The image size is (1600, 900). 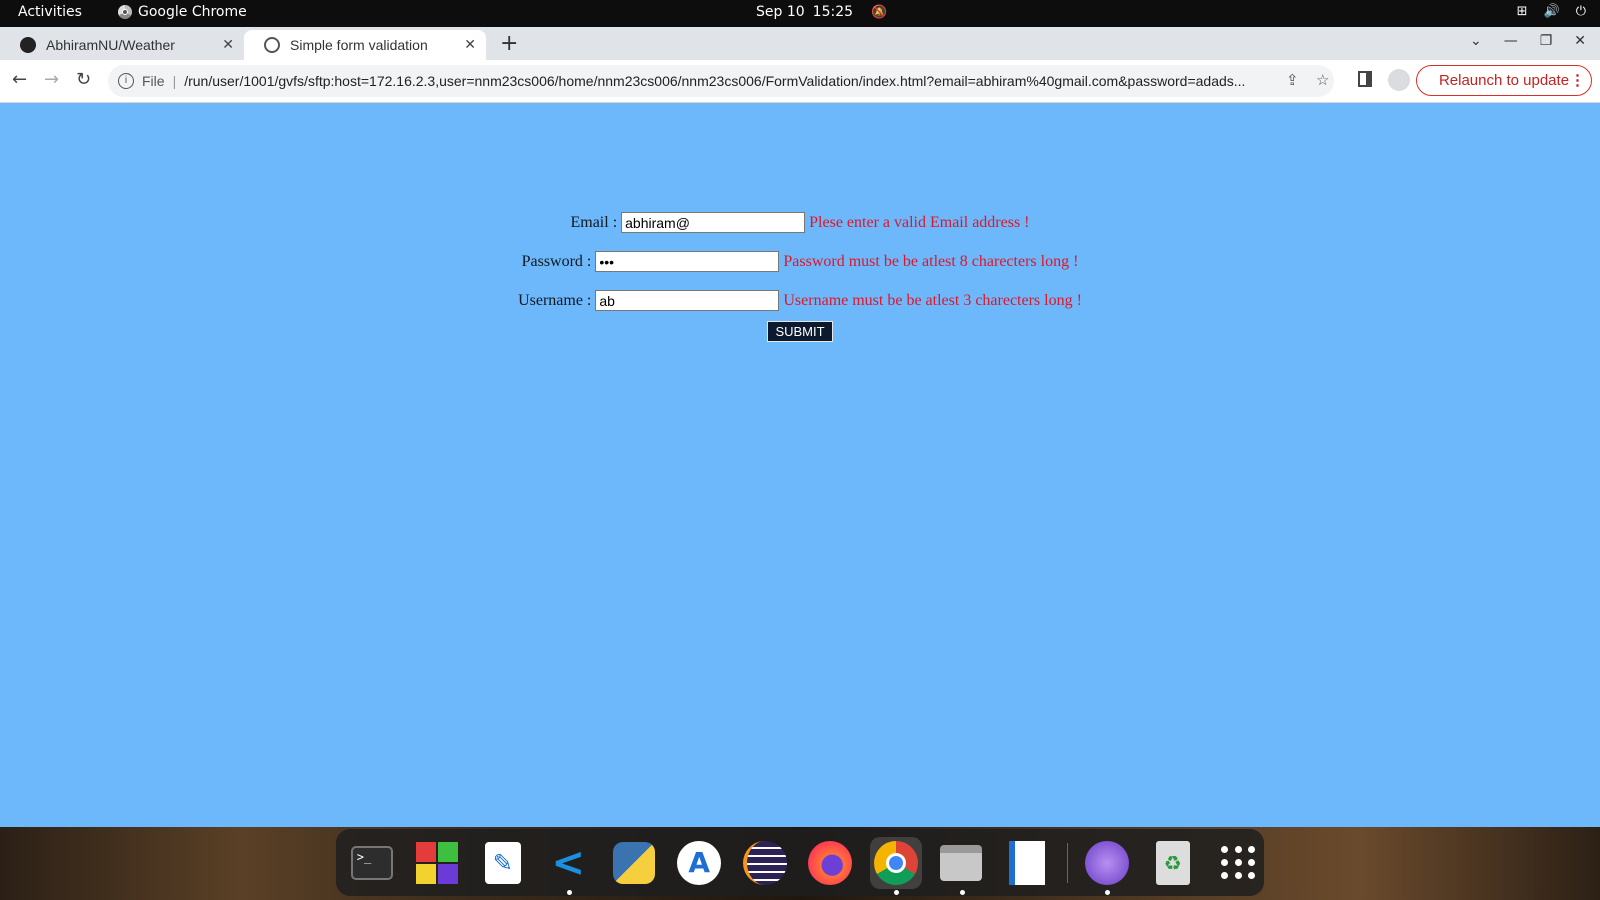 What do you see at coordinates (1528, 41) in the screenshot?
I see `window-controls: ⌄ — ❐ ✕` at bounding box center [1528, 41].